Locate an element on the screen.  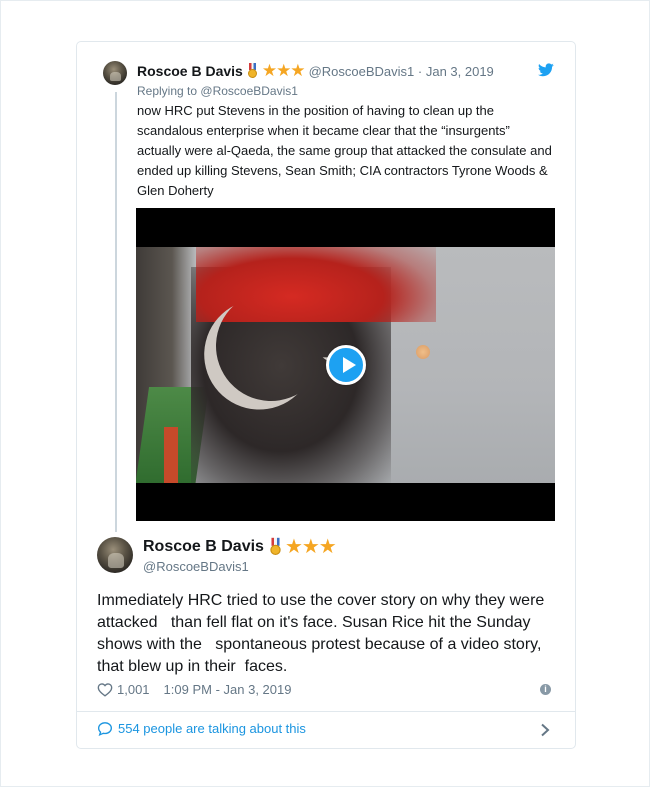
conversation-link: 554 people are talking about this is located at coordinates (201, 728).